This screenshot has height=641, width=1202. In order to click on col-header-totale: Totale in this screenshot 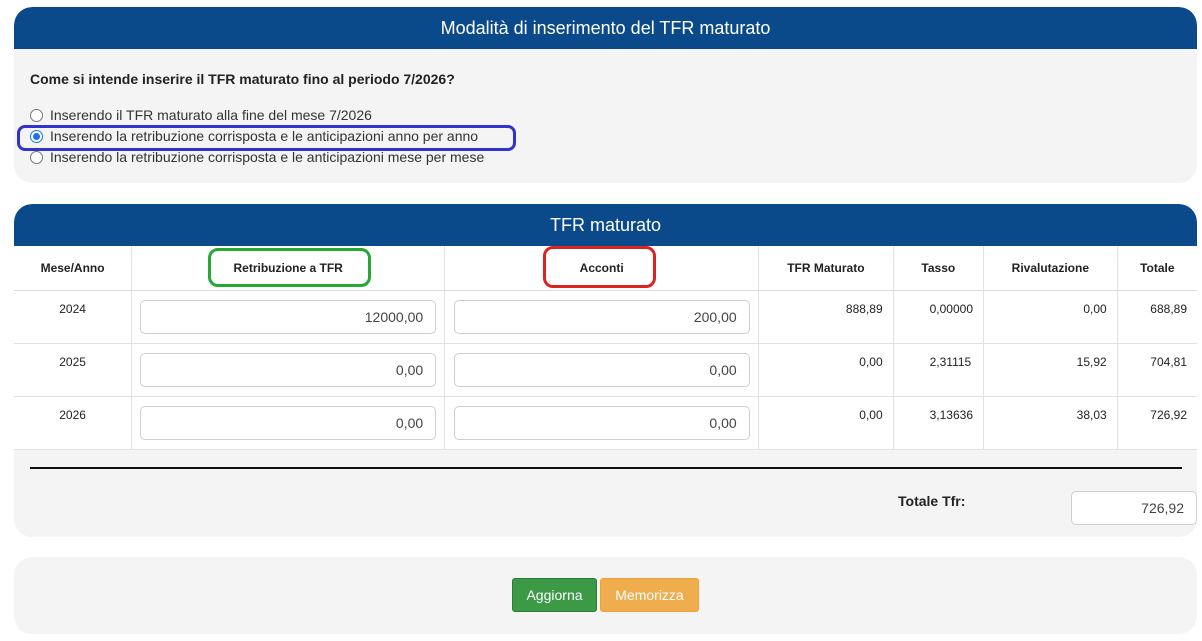, I will do `click(1157, 268)`.